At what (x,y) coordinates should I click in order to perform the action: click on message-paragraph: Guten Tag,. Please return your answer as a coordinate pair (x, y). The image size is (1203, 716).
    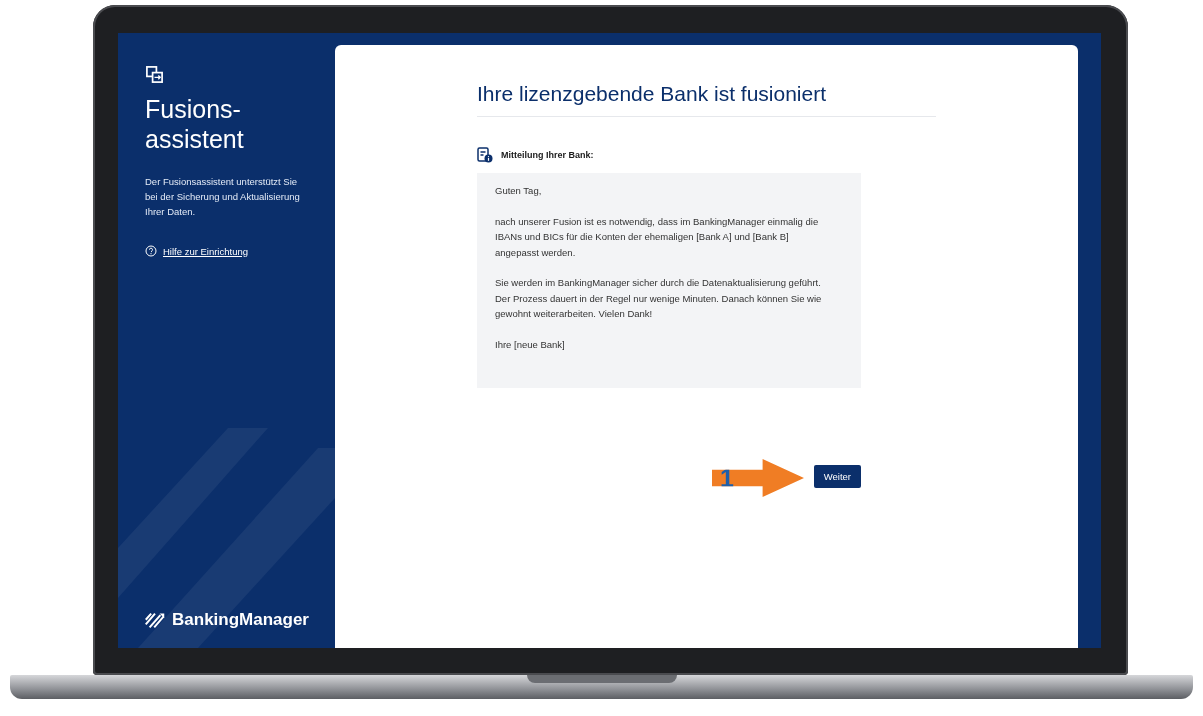
    Looking at the image, I should click on (519, 191).